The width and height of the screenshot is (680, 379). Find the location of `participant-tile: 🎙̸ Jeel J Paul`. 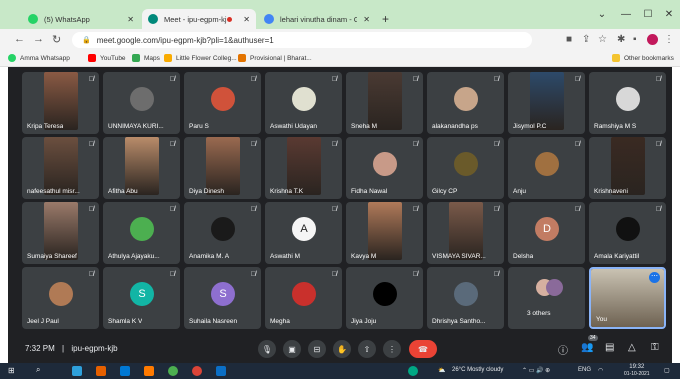

participant-tile: 🎙̸ Jeel J Paul is located at coordinates (60, 298).